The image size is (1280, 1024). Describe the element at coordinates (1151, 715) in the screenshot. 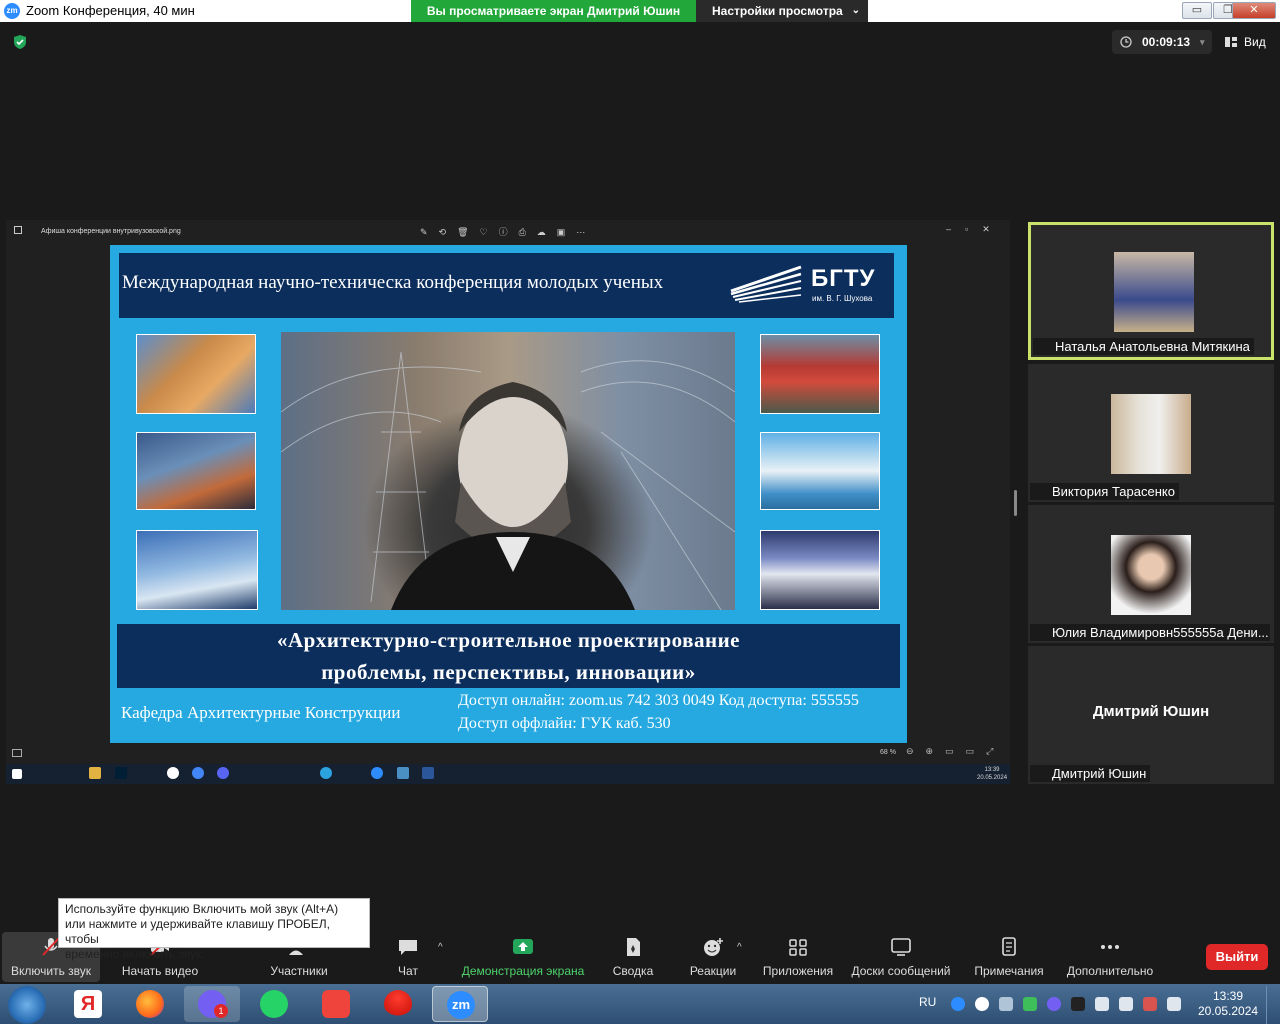

I see `participant-tile: Дмитрий Юшин Дмитрий Юшин` at that location.